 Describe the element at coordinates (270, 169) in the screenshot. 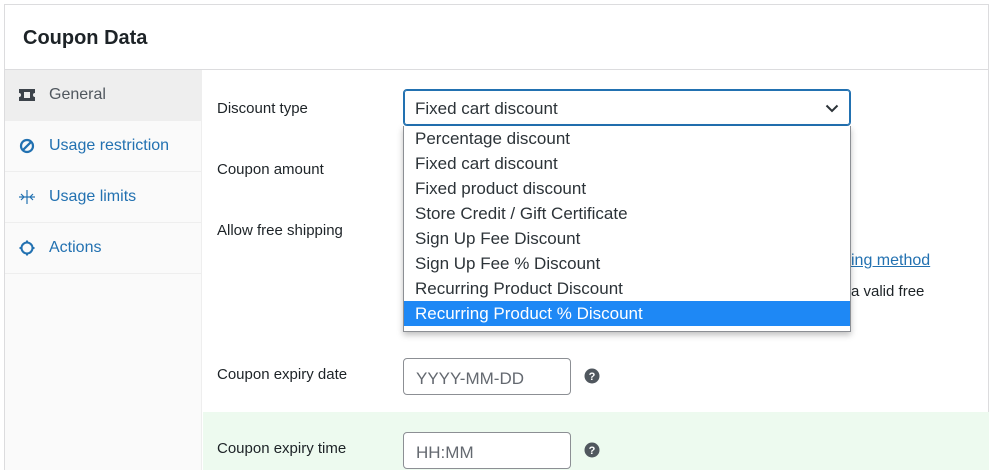

I see `coupon-amount-label: Coupon amount` at that location.